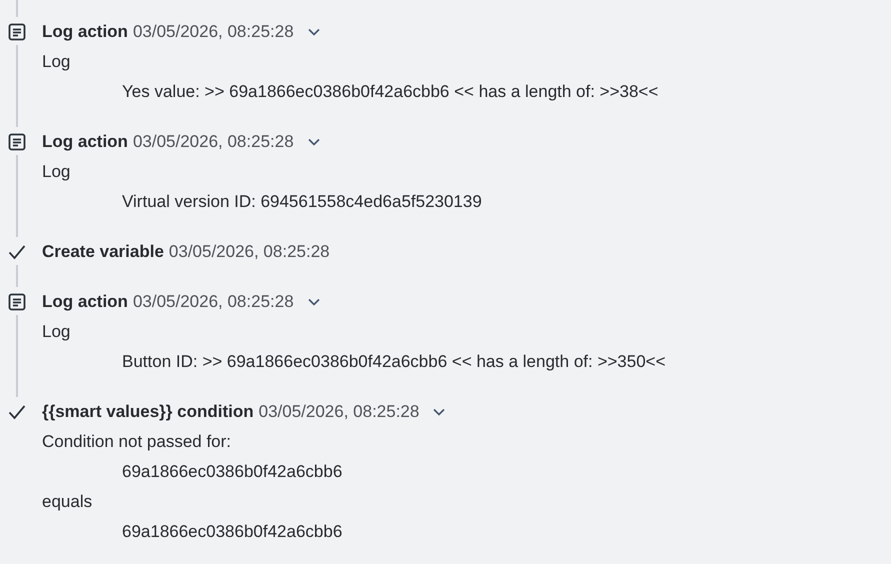 The height and width of the screenshot is (564, 891). Describe the element at coordinates (67, 502) in the screenshot. I see `log-label: equals` at that location.